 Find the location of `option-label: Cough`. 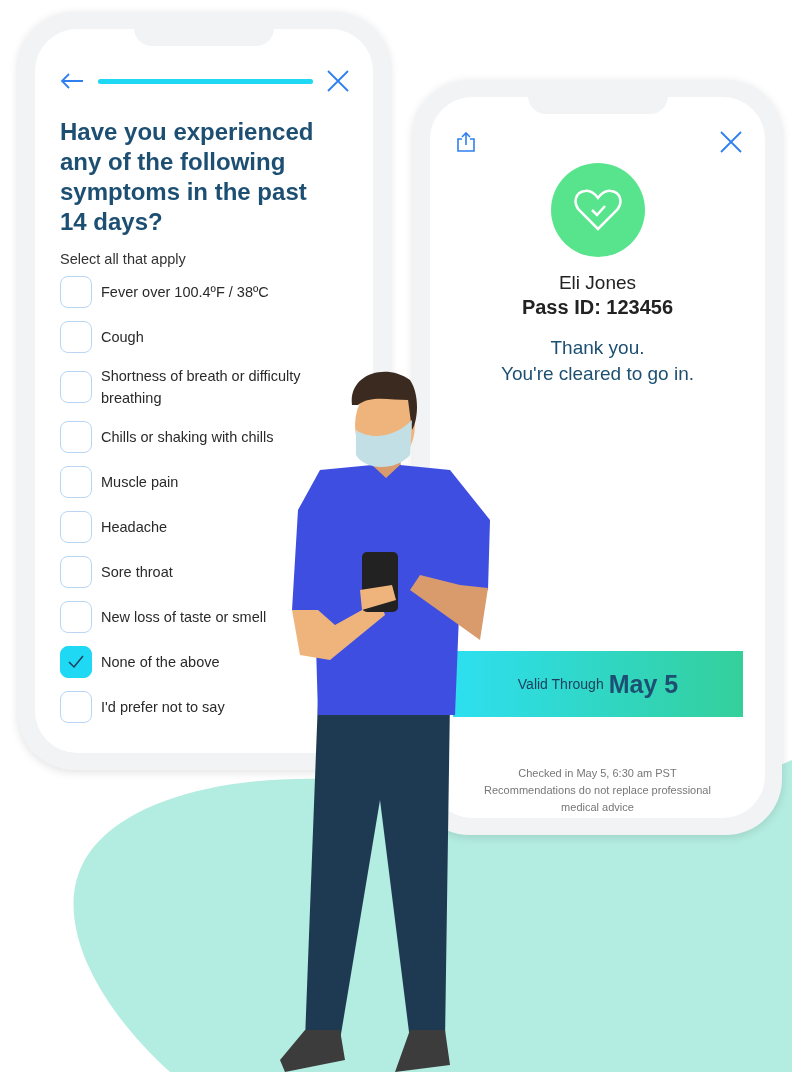

option-label: Cough is located at coordinates (122, 337).